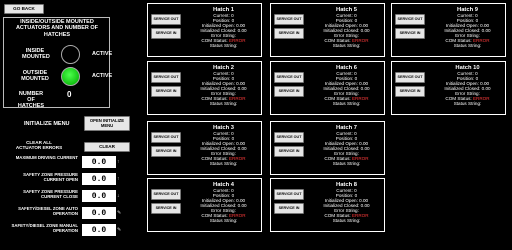 The image size is (512, 250). What do you see at coordinates (99, 179) in the screenshot?
I see `safety-zone-open-field: 0.0` at bounding box center [99, 179].